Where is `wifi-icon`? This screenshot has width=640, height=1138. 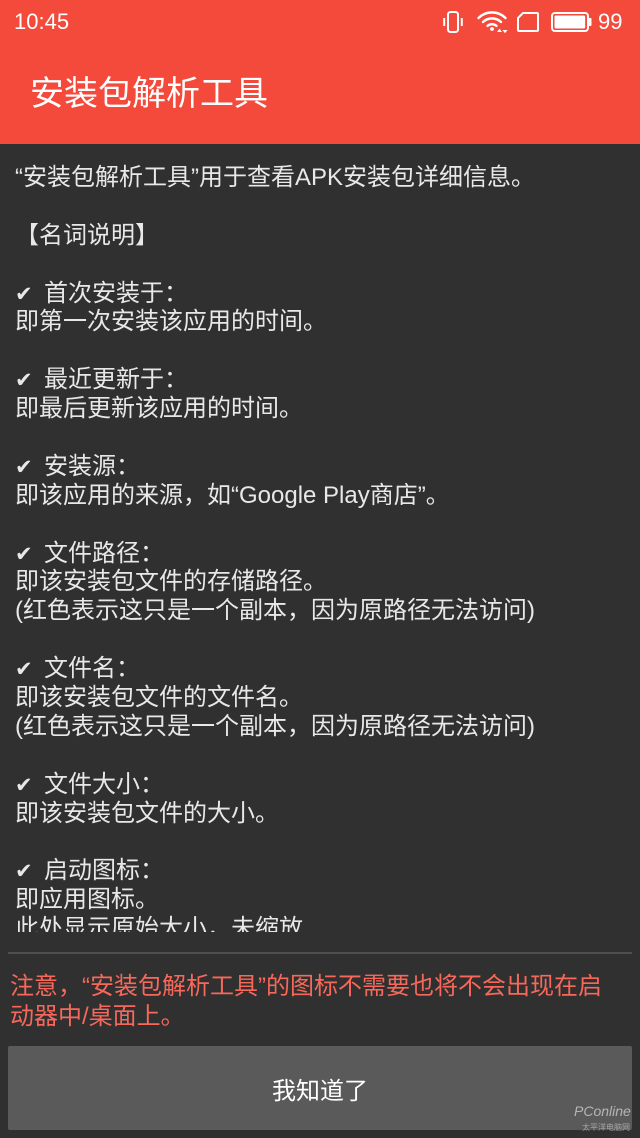 wifi-icon is located at coordinates (492, 22).